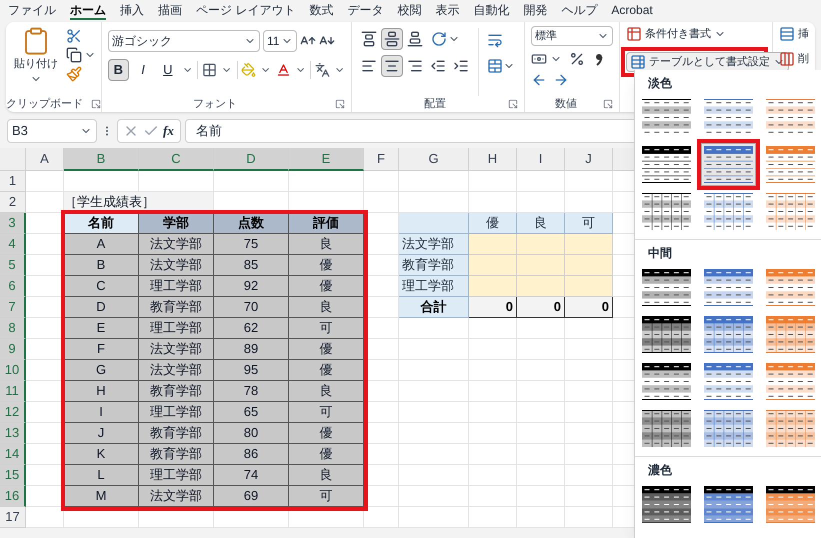 This screenshot has height=538, width=821. I want to click on font-style-button: U, so click(167, 70).